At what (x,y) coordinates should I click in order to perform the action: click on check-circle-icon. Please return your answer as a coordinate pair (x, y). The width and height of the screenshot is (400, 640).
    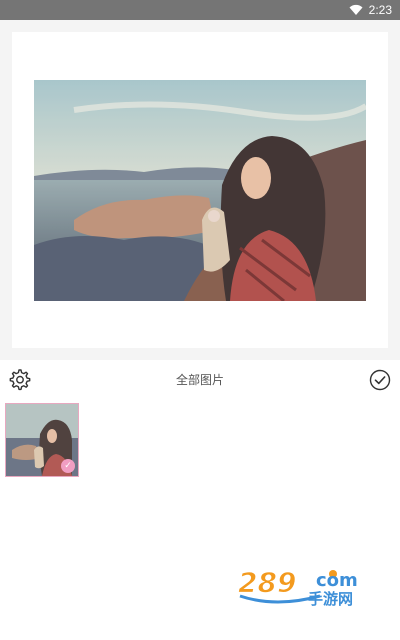
    Looking at the image, I should click on (380, 380).